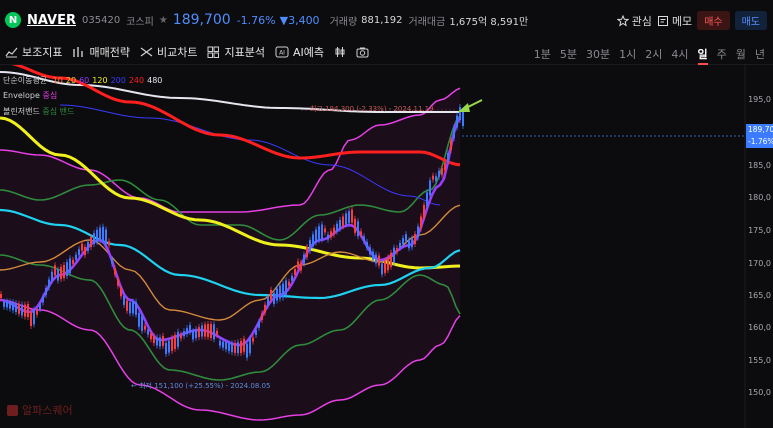 The width and height of the screenshot is (773, 428). Describe the element at coordinates (759, 263) in the screenshot. I see `y-tick-label: 170,0` at that location.